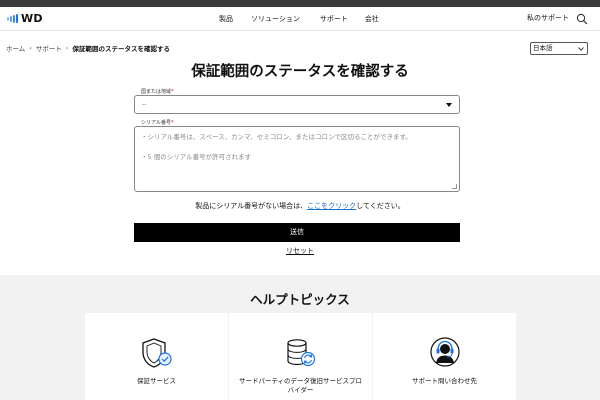  I want to click on nav-item-solutions: ソリューション, so click(275, 19).